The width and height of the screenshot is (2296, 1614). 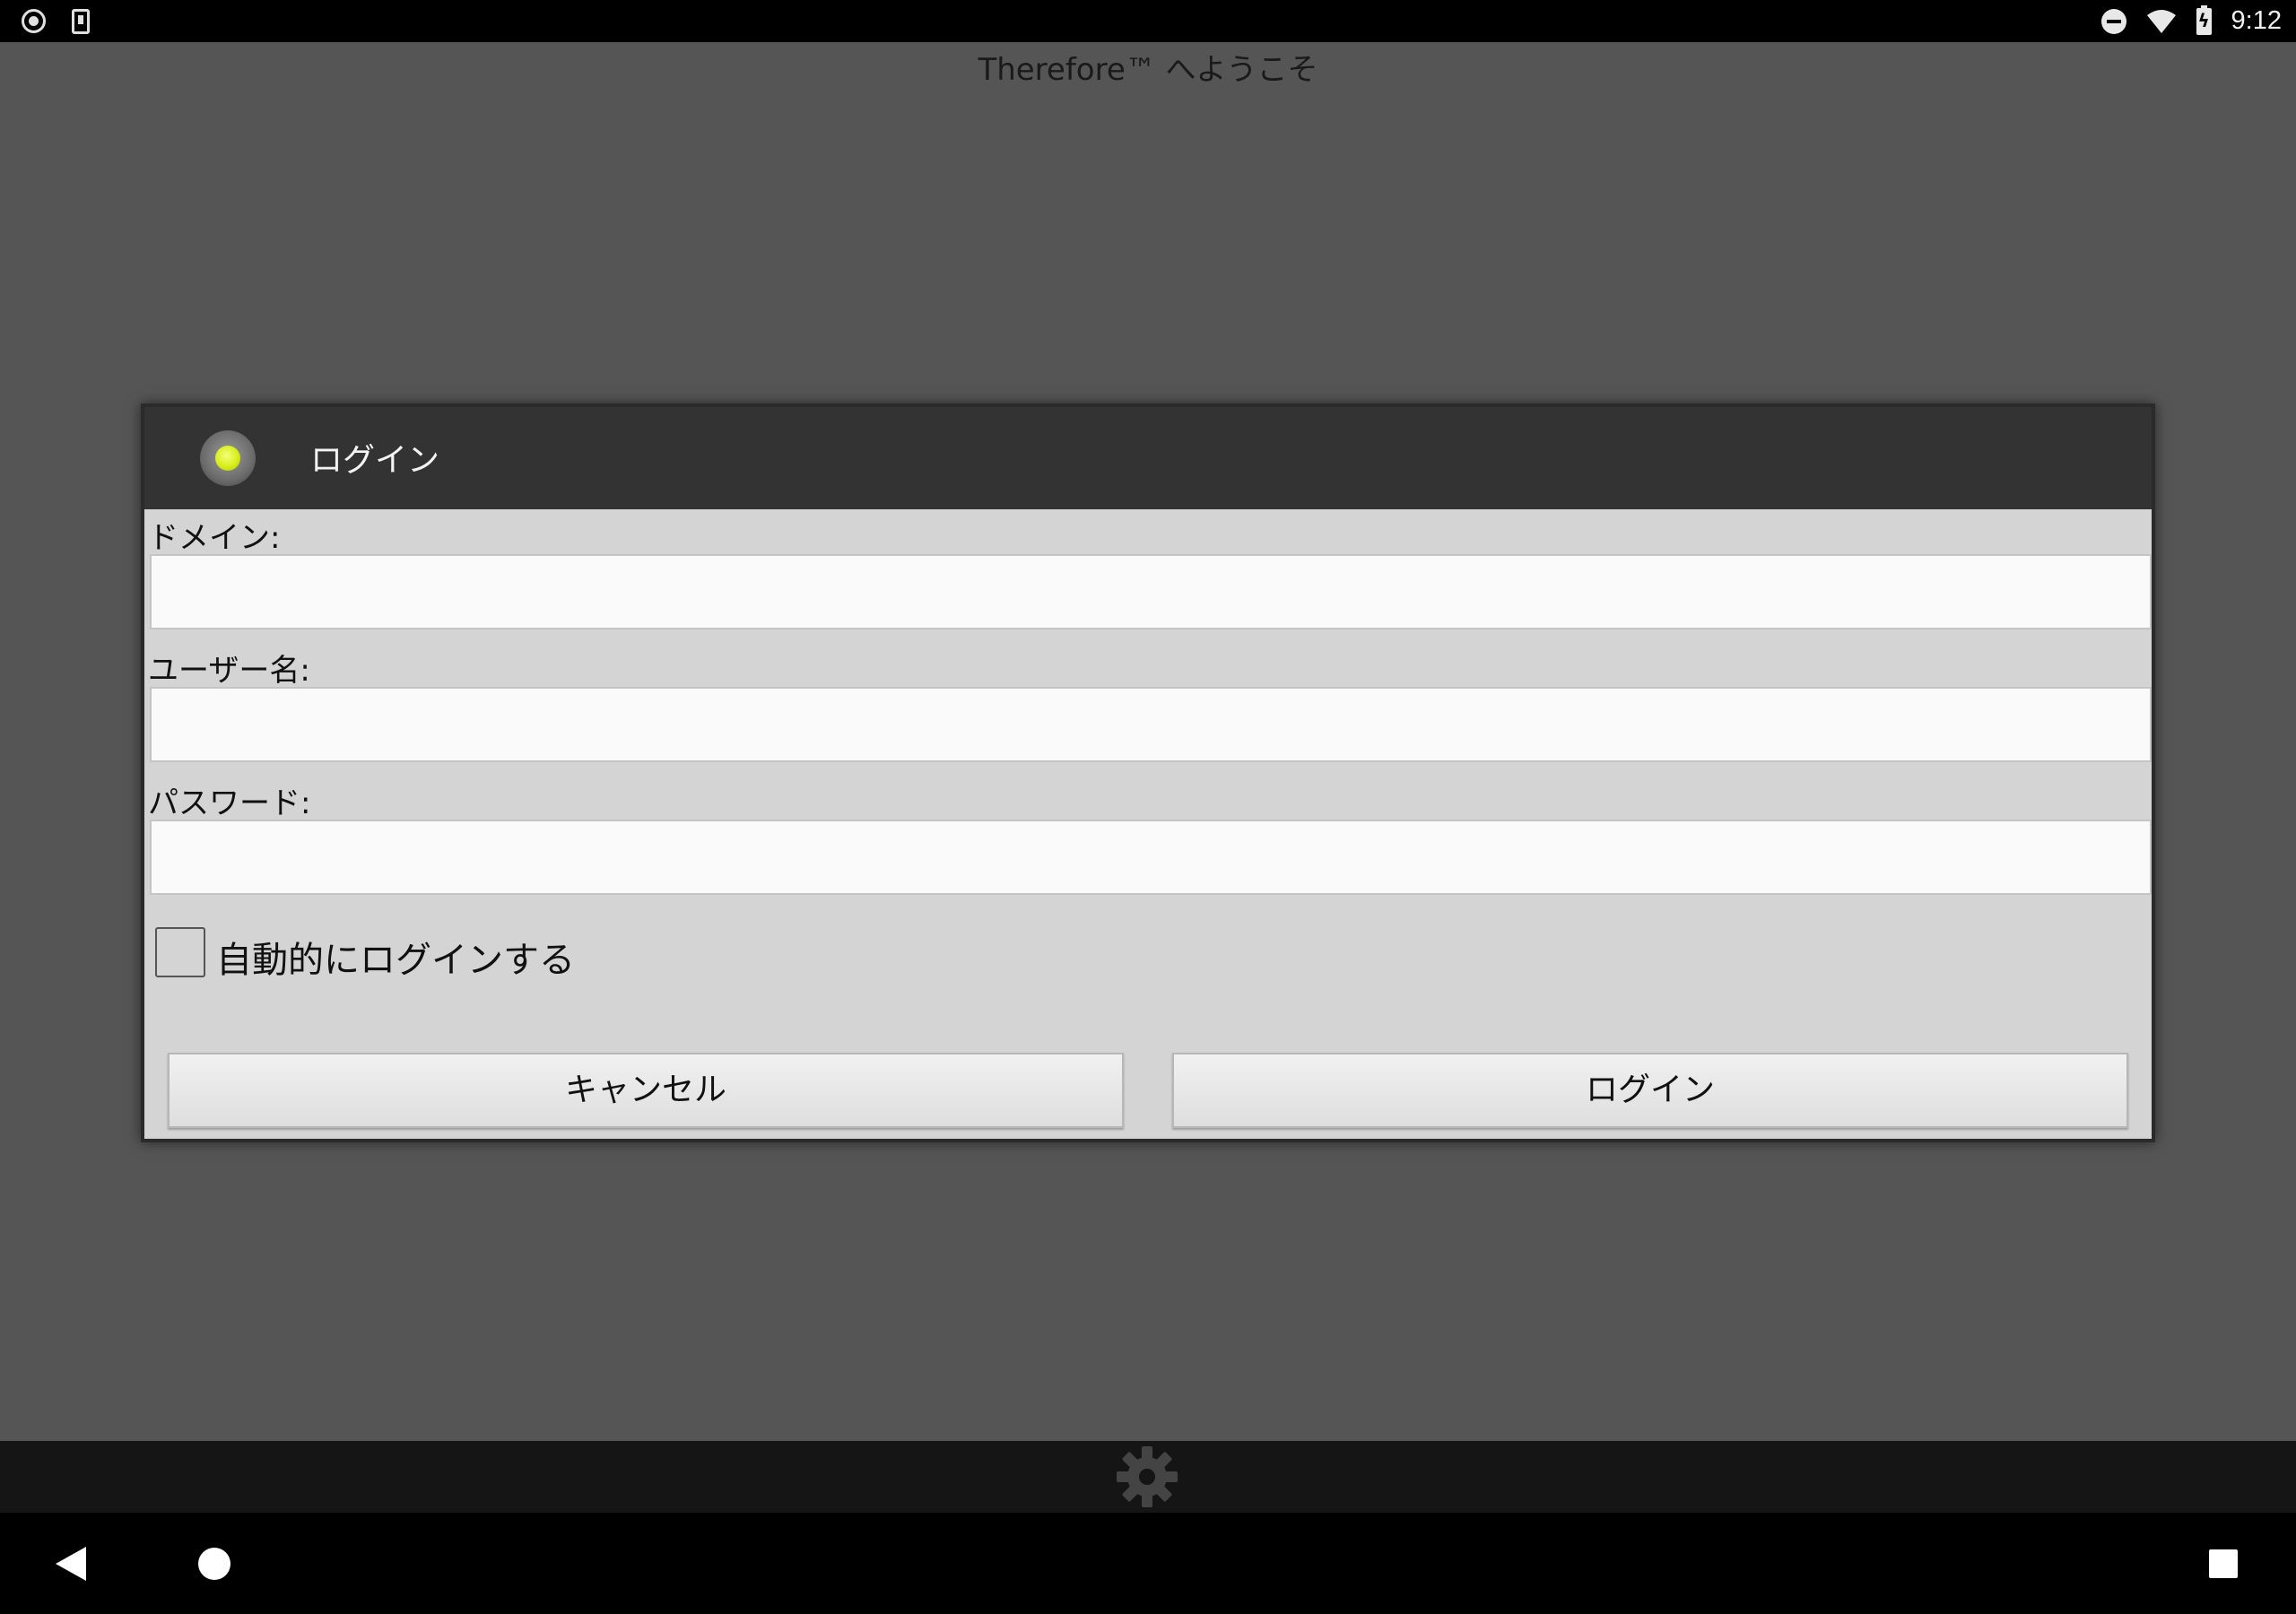 What do you see at coordinates (2204, 19) in the screenshot?
I see `battery-charging-icon` at bounding box center [2204, 19].